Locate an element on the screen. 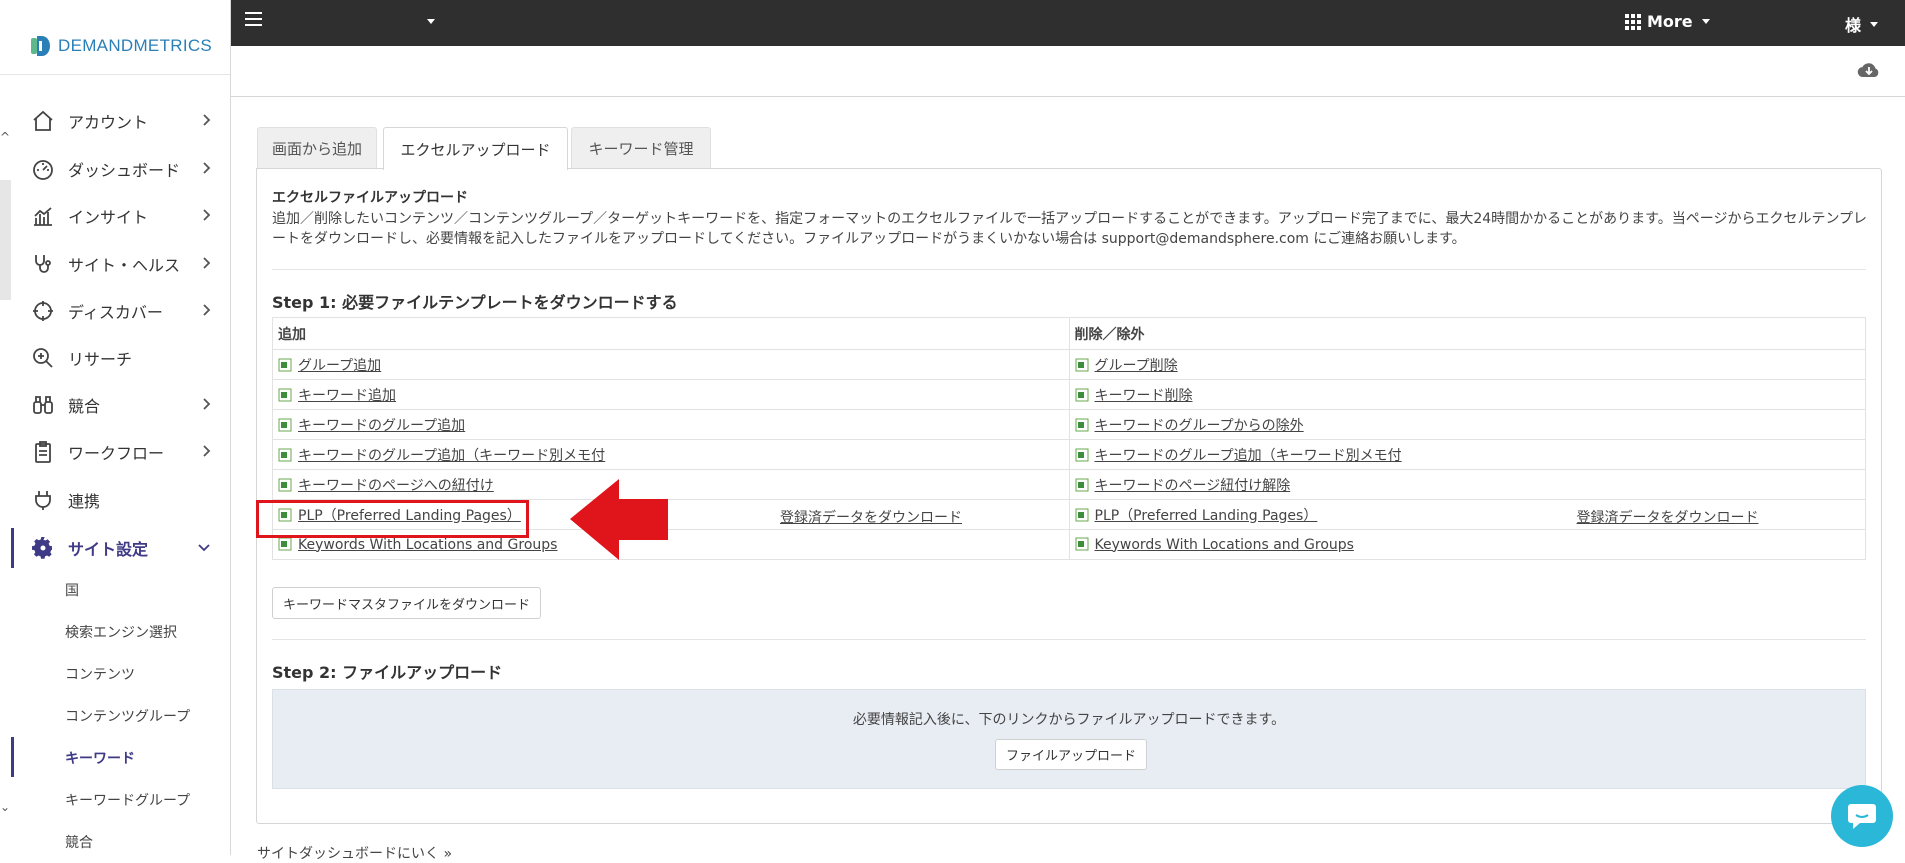 The height and width of the screenshot is (863, 1905). table-row: グループ追加 グループ削除 is located at coordinates (1069, 364).